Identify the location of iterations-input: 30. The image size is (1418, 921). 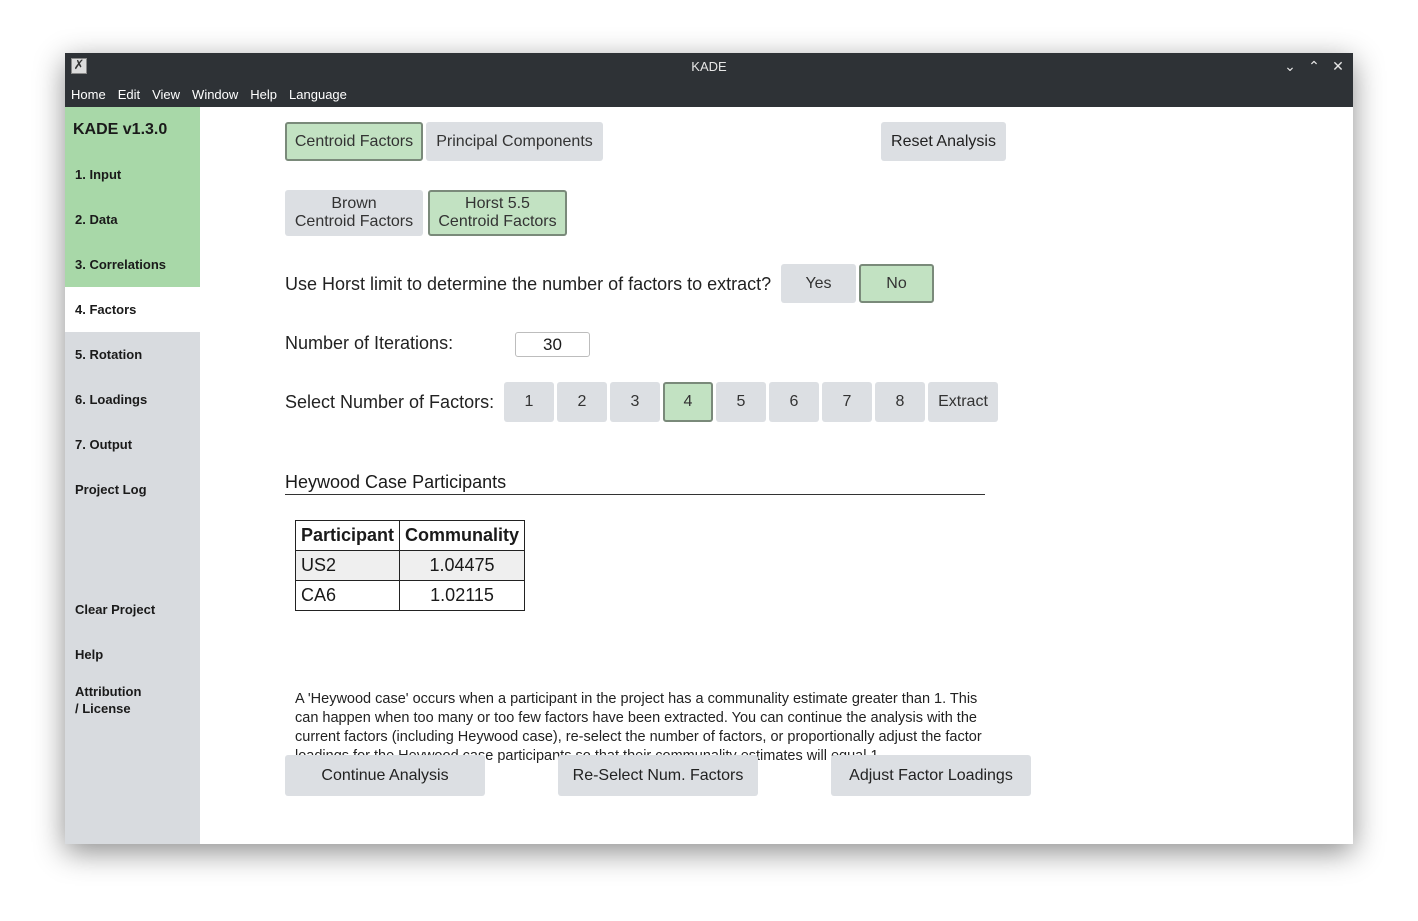
(552, 344).